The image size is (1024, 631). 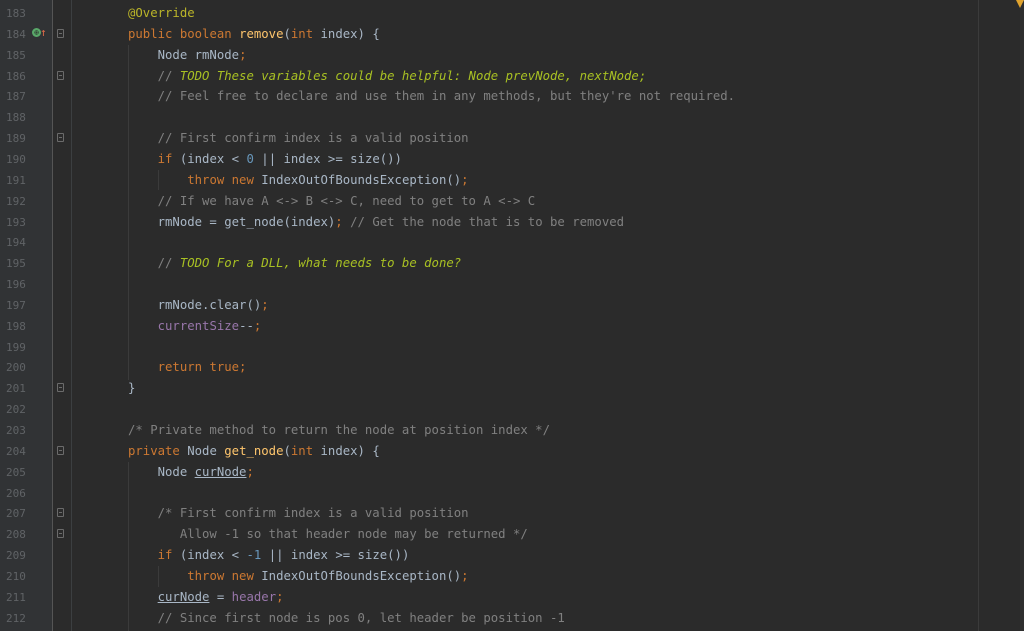 I want to click on code-line: 194, so click(x=512, y=242).